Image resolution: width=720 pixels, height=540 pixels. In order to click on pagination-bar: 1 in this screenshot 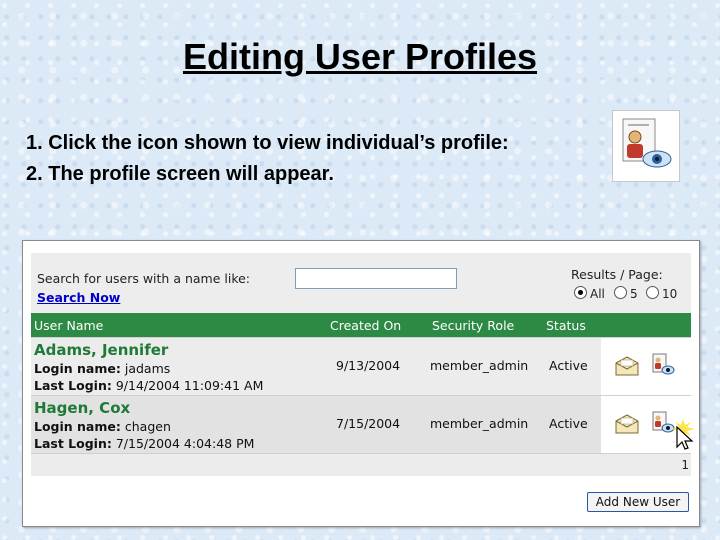, I will do `click(361, 464)`.